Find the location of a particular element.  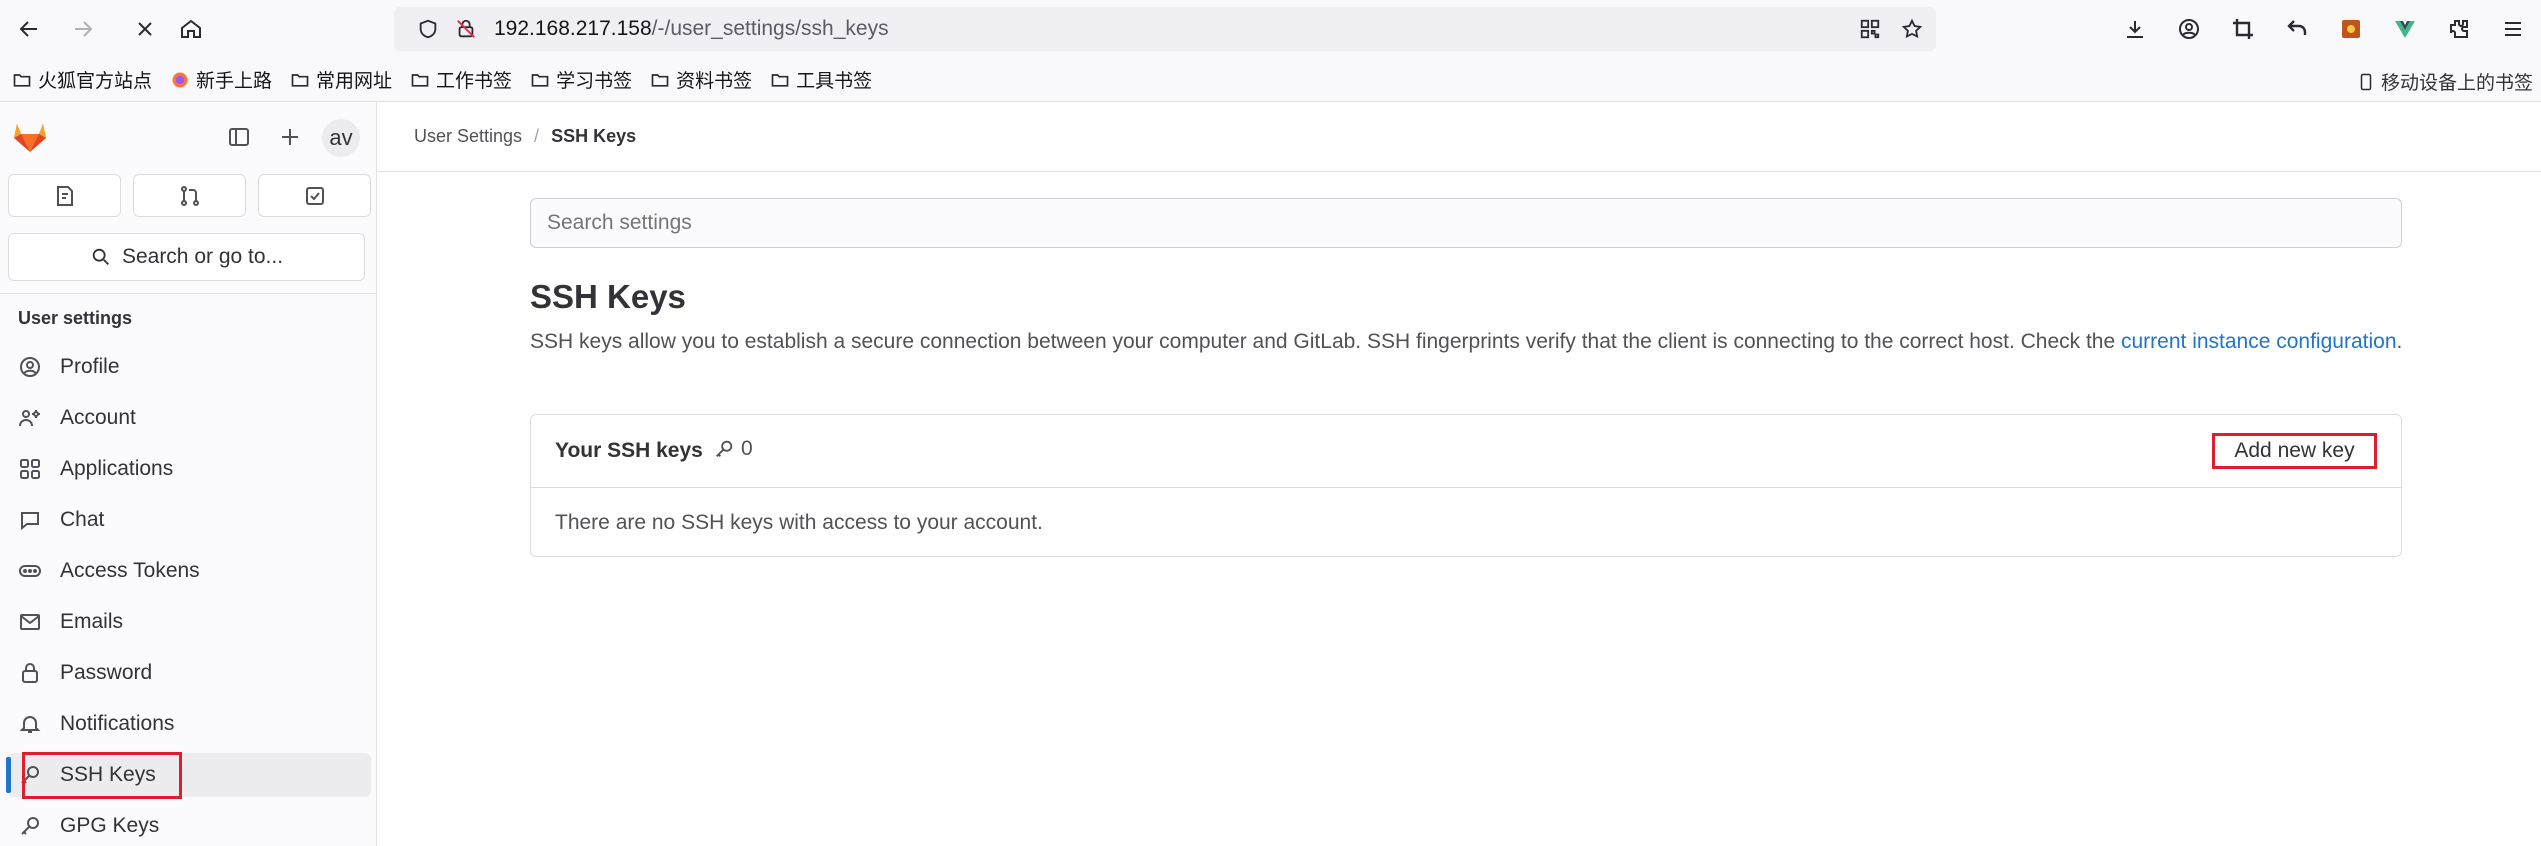

add-new-key-button: Add new key is located at coordinates (2294, 451).